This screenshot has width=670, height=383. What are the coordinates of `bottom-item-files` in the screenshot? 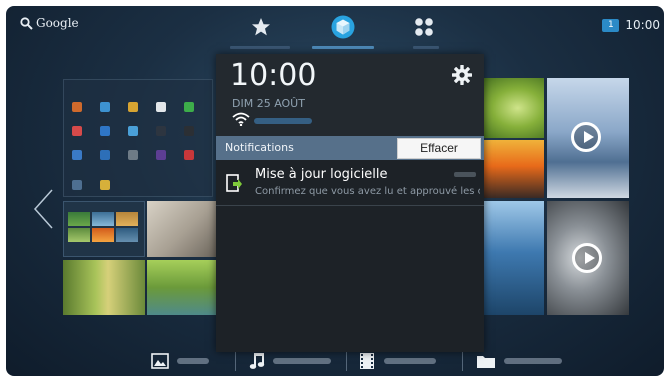 It's located at (519, 361).